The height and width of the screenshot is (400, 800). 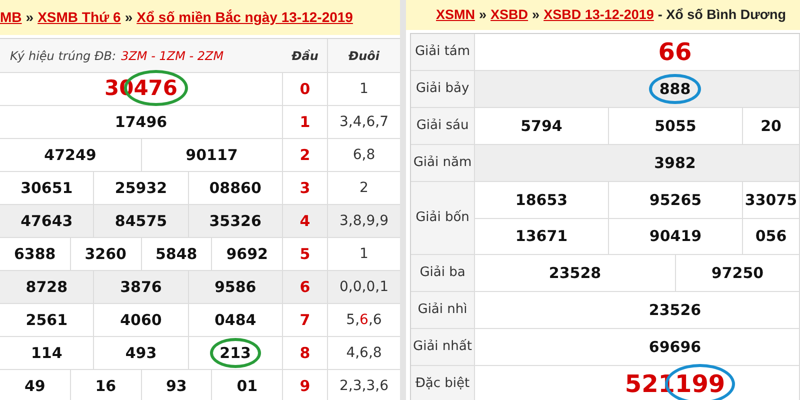 I want to click on lottery-number: 47249, so click(x=70, y=155).